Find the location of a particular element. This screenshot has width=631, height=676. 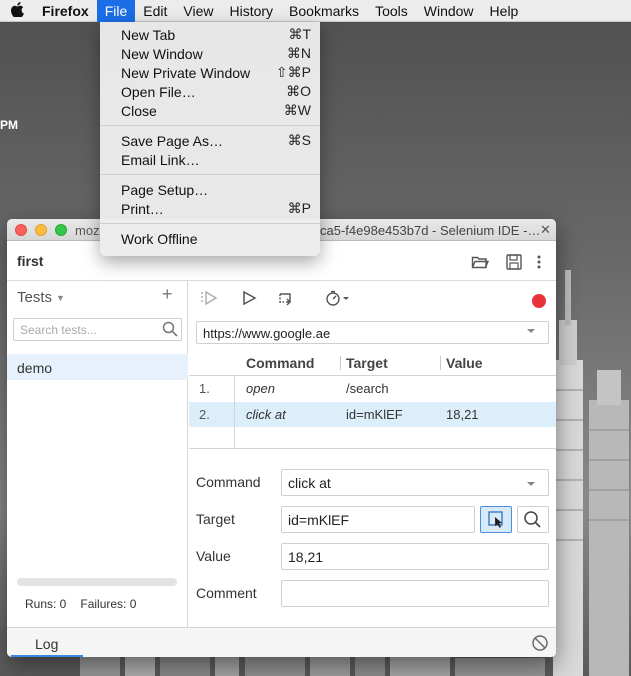

run-all-tests-icon is located at coordinates (209, 298).